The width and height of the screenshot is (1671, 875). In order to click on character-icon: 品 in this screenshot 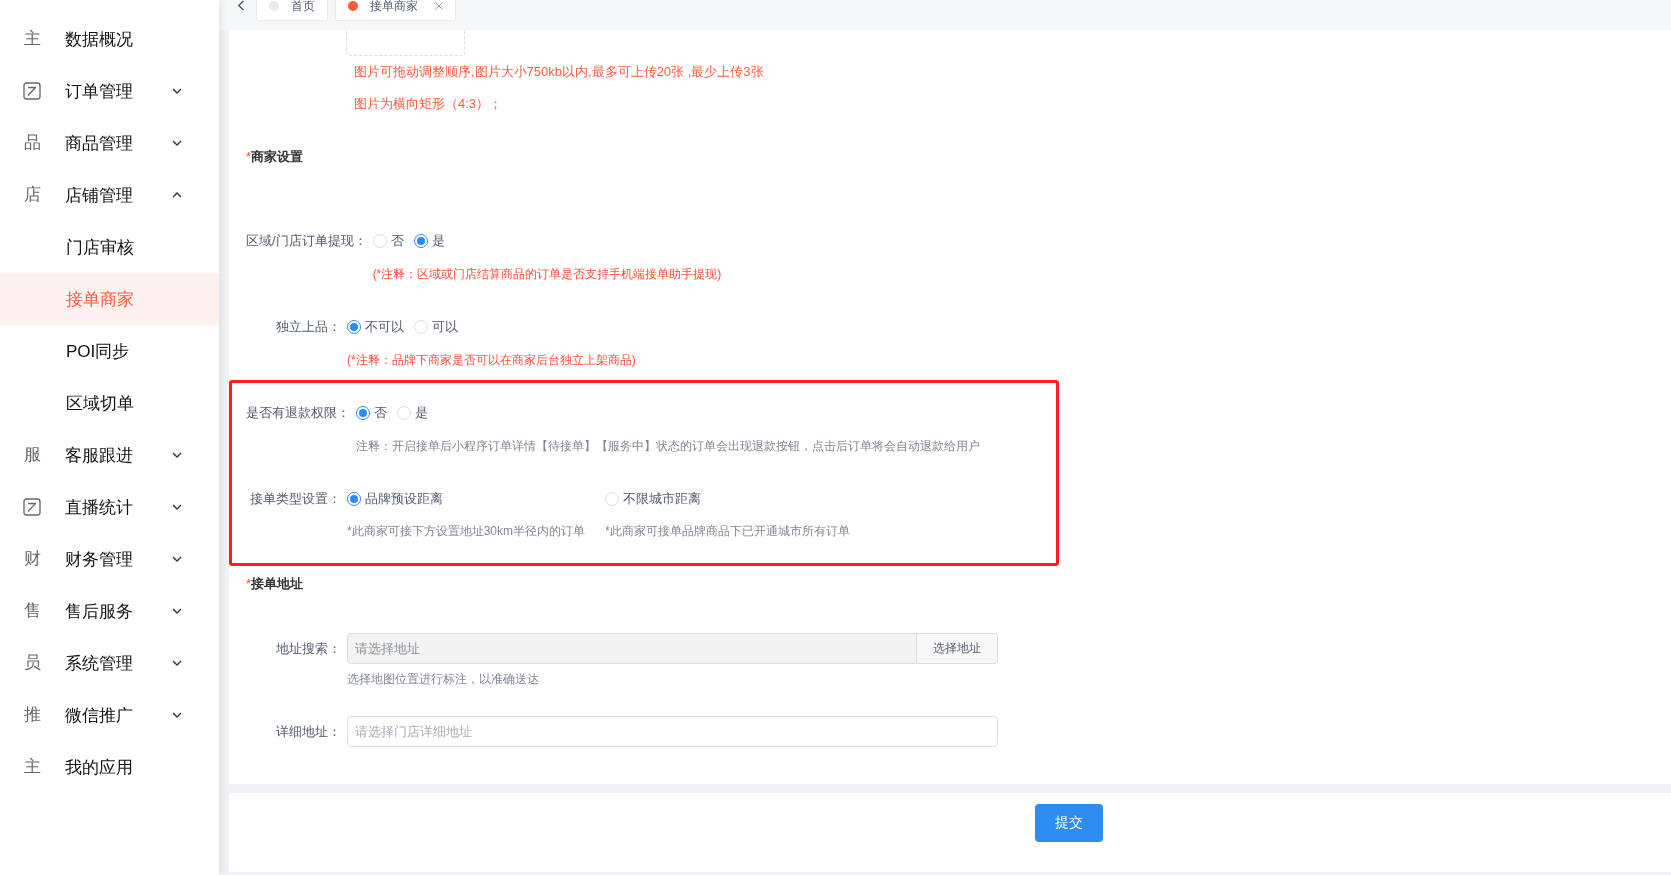, I will do `click(32, 143)`.